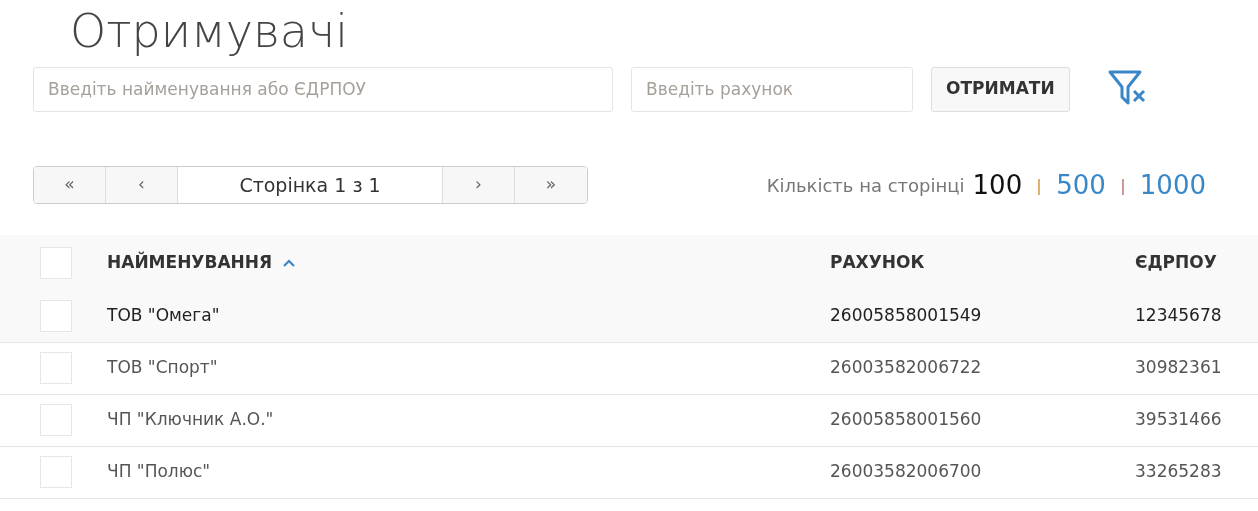 The width and height of the screenshot is (1258, 511). What do you see at coordinates (1178, 367) in the screenshot?
I see `table-cell: 30982361` at bounding box center [1178, 367].